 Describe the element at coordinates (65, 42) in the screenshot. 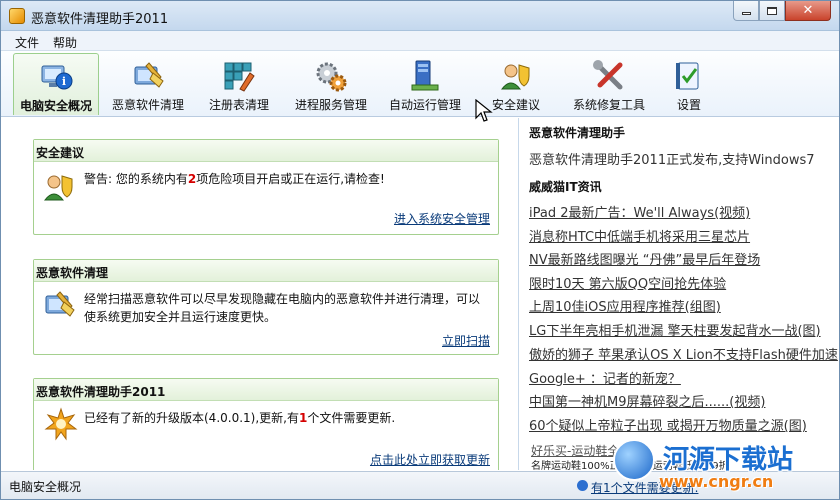

I see `menu-help: 帮助` at that location.